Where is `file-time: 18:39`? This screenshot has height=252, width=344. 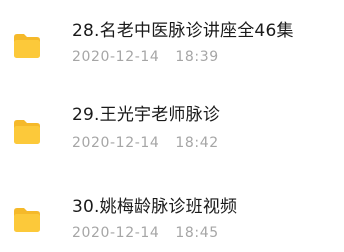
file-time: 18:39 is located at coordinates (197, 57).